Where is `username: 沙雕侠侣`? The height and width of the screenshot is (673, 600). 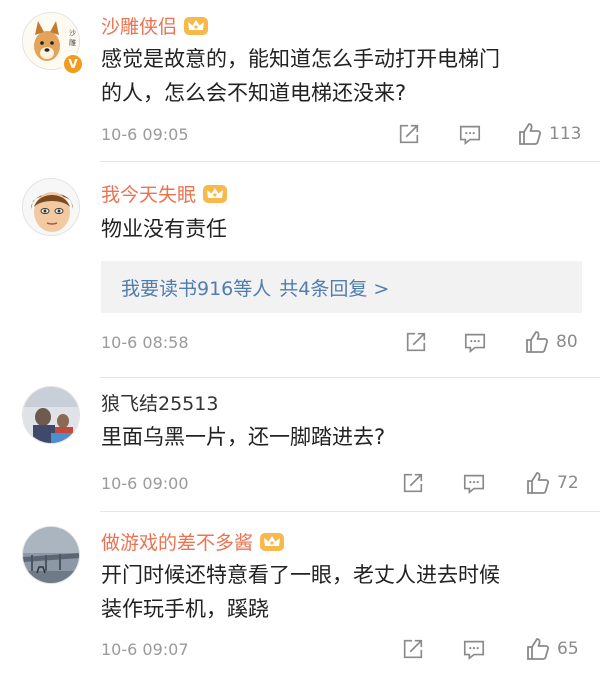 username: 沙雕侠侣 is located at coordinates (155, 25).